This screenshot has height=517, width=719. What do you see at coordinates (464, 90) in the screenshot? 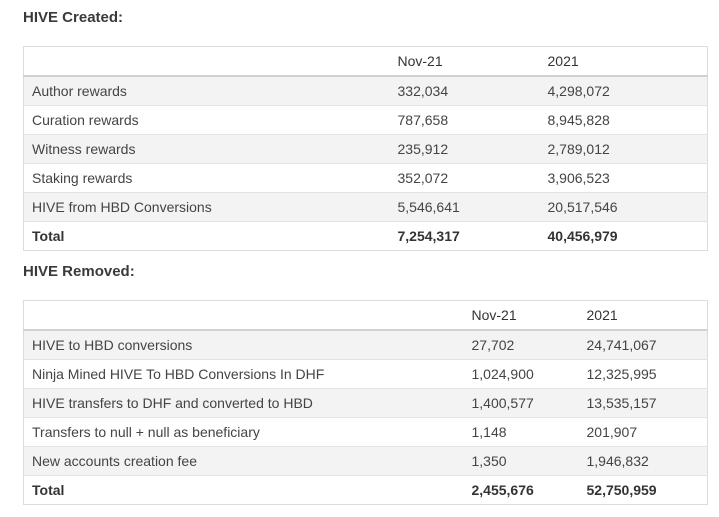
I see `row-value-nov21: 332,034` at bounding box center [464, 90].